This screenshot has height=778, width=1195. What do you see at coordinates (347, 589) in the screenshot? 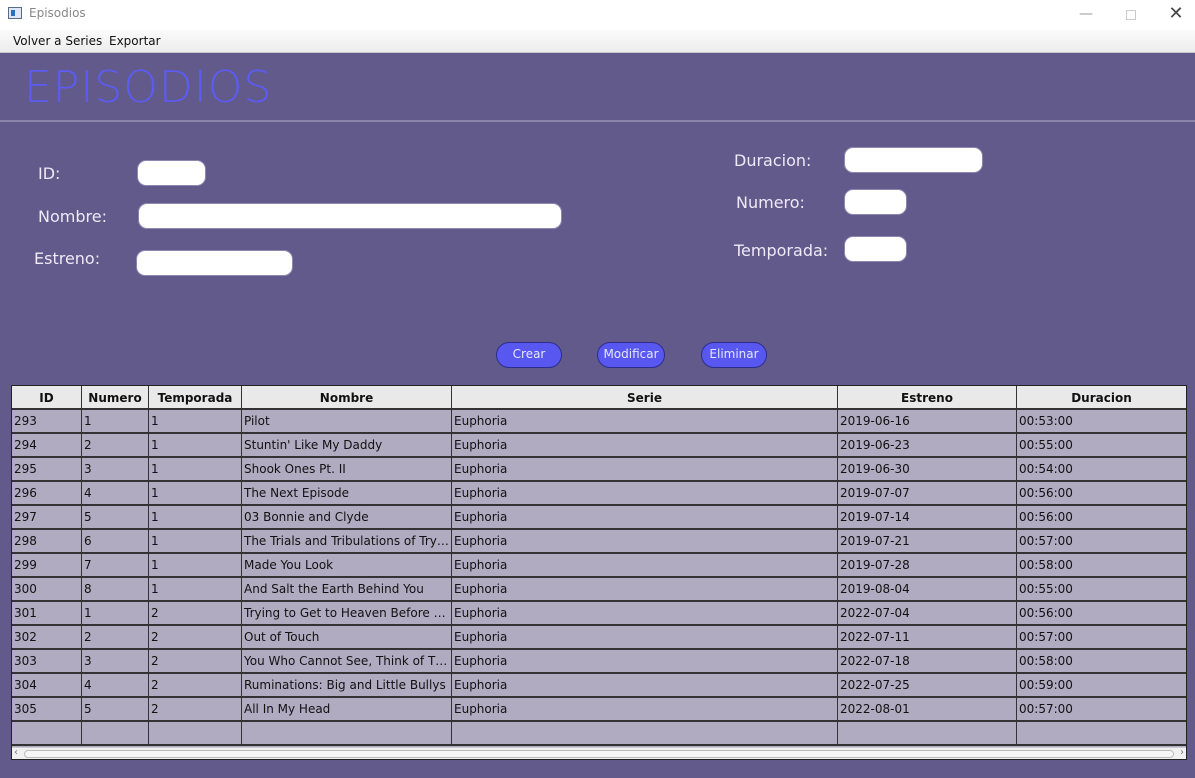
I see `table-cell: And Salt the Earth Behind You` at bounding box center [347, 589].